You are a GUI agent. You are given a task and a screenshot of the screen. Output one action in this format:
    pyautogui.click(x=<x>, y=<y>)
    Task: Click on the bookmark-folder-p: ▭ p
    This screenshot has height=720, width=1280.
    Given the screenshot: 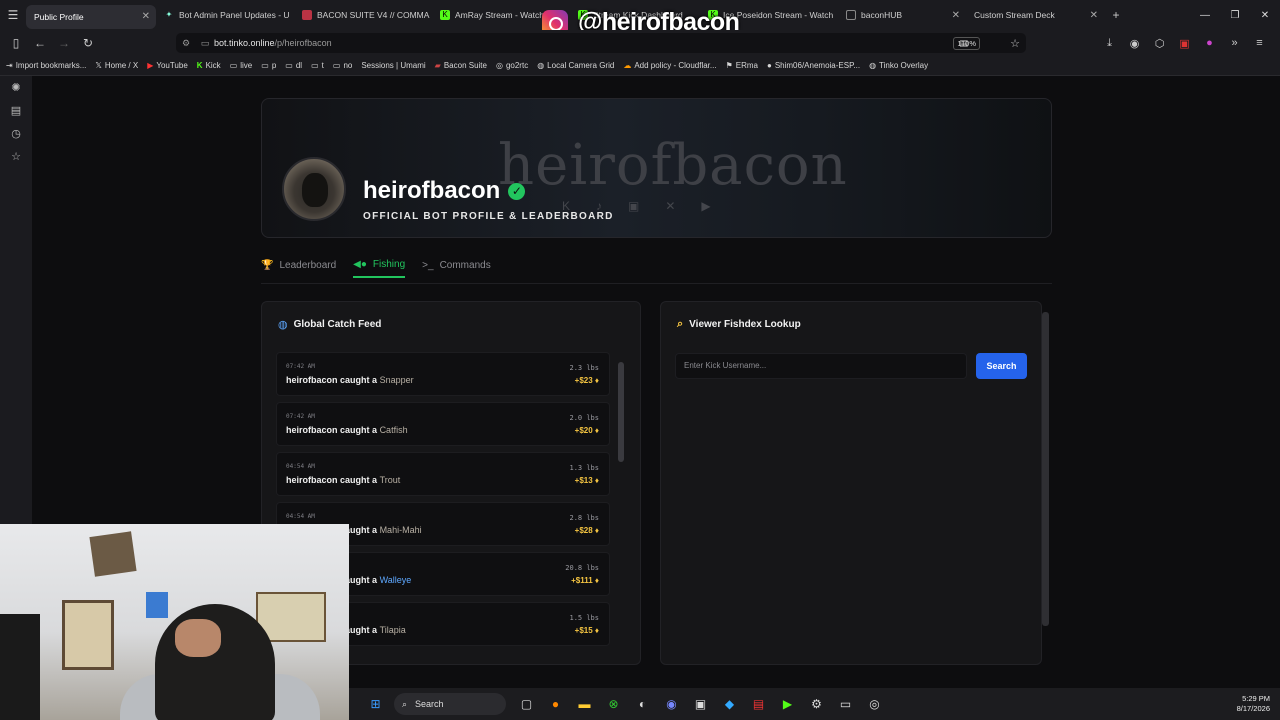 What is the action you would take?
    pyautogui.click(x=268, y=65)
    